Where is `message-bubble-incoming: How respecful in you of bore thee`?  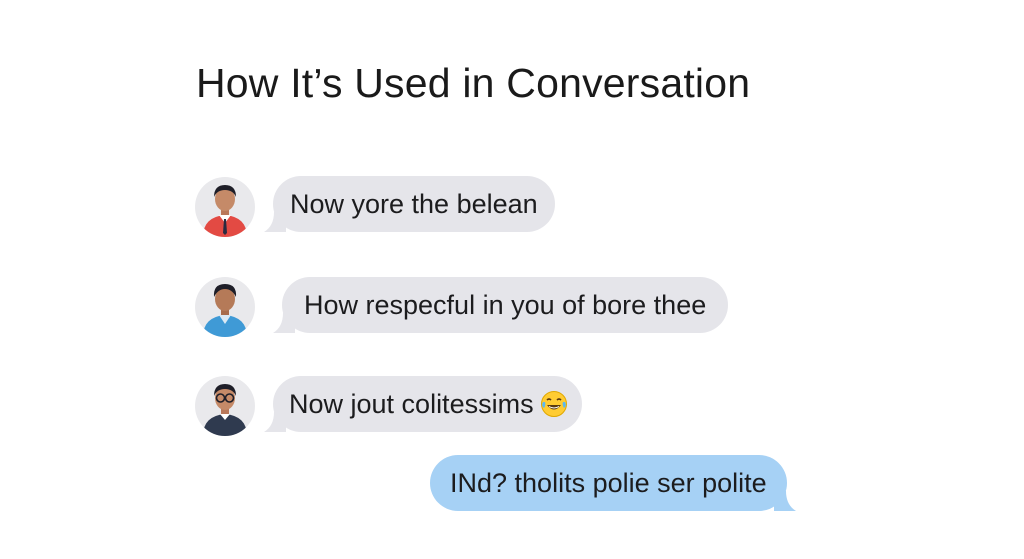 message-bubble-incoming: How respecful in you of bore thee is located at coordinates (501, 305).